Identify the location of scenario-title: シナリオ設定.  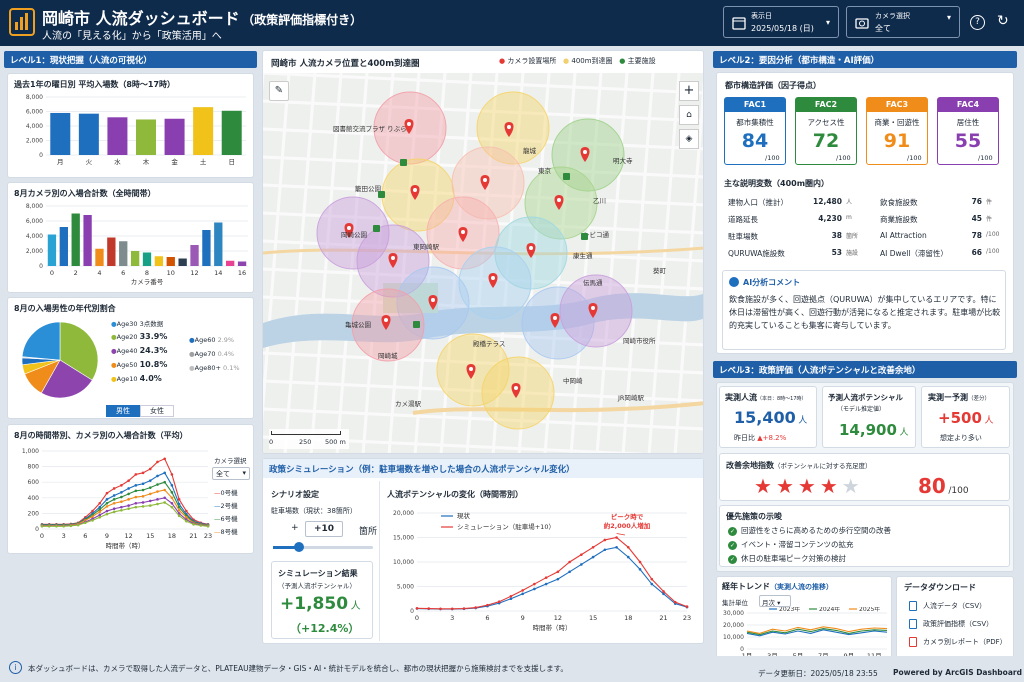
(295, 494).